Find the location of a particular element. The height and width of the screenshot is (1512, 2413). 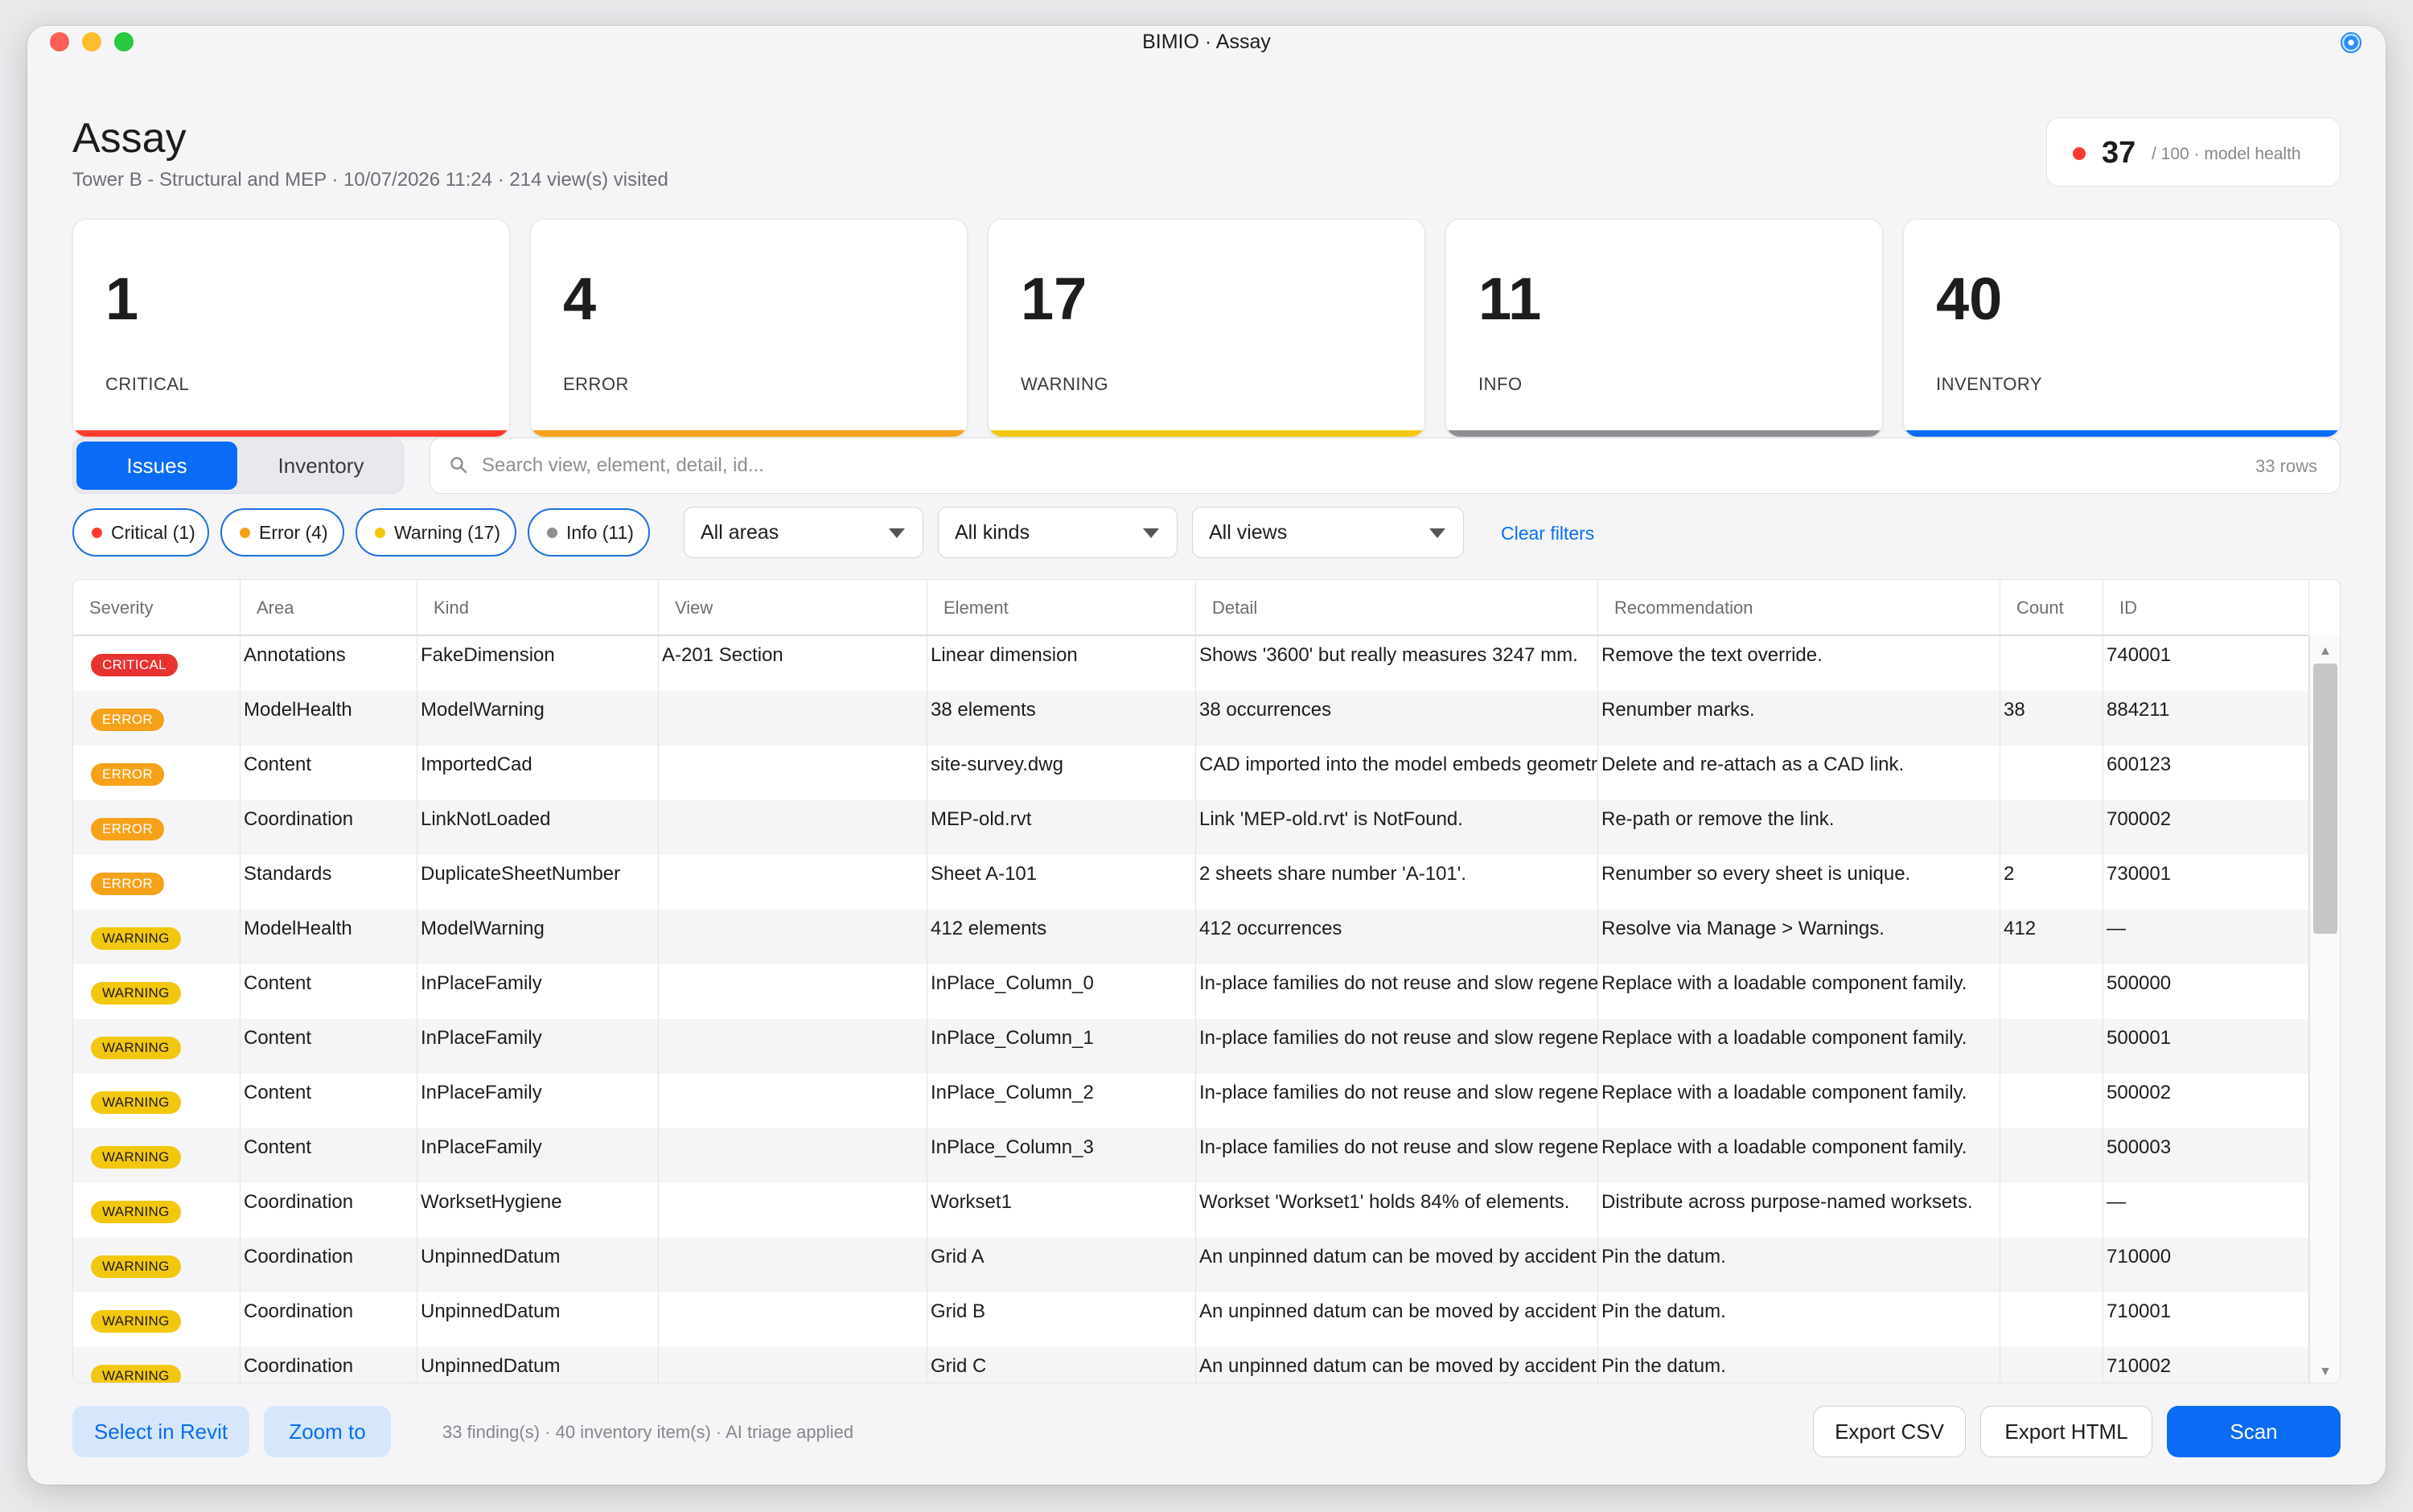

chip-label: Info (11) is located at coordinates (600, 533).